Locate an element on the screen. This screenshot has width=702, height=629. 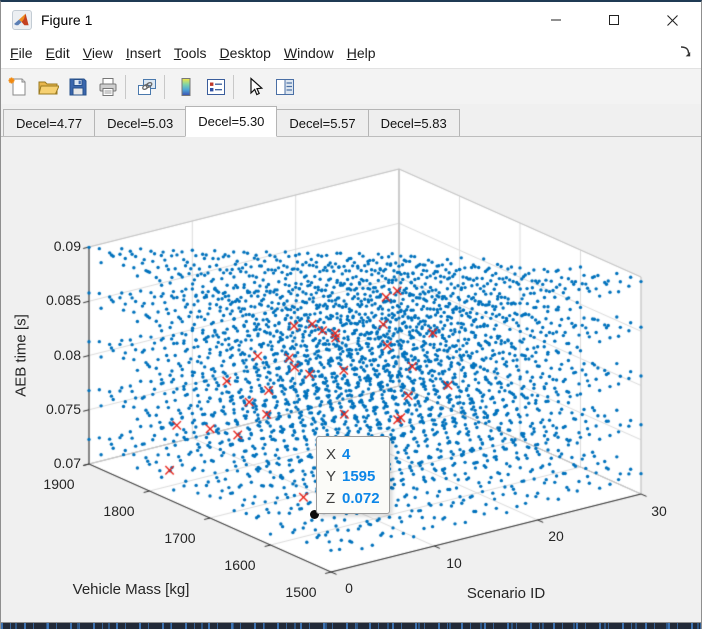
tab-decel-5-83: Decel=5.83 is located at coordinates (413, 122).